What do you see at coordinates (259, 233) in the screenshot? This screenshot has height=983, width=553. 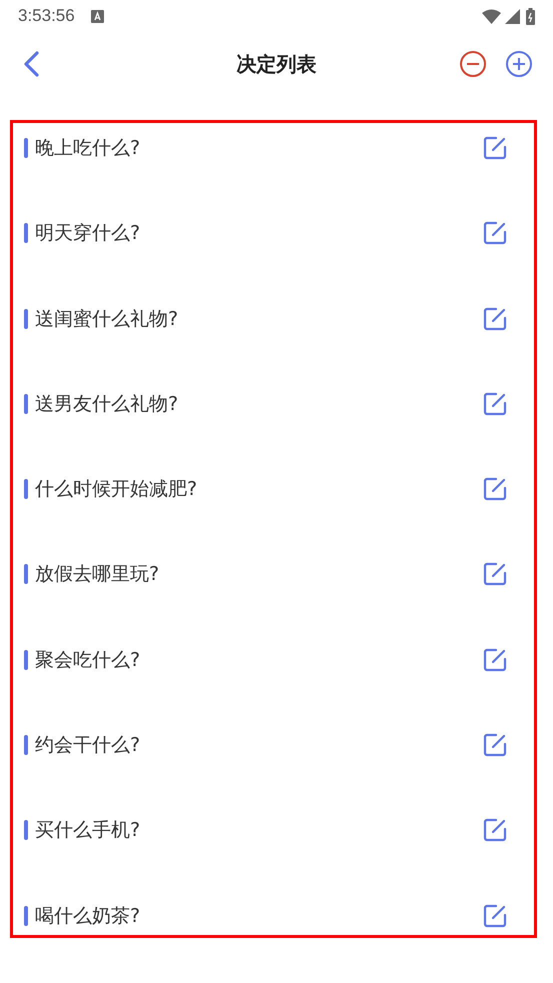 I see `decision-title: 明天穿什么?` at bounding box center [259, 233].